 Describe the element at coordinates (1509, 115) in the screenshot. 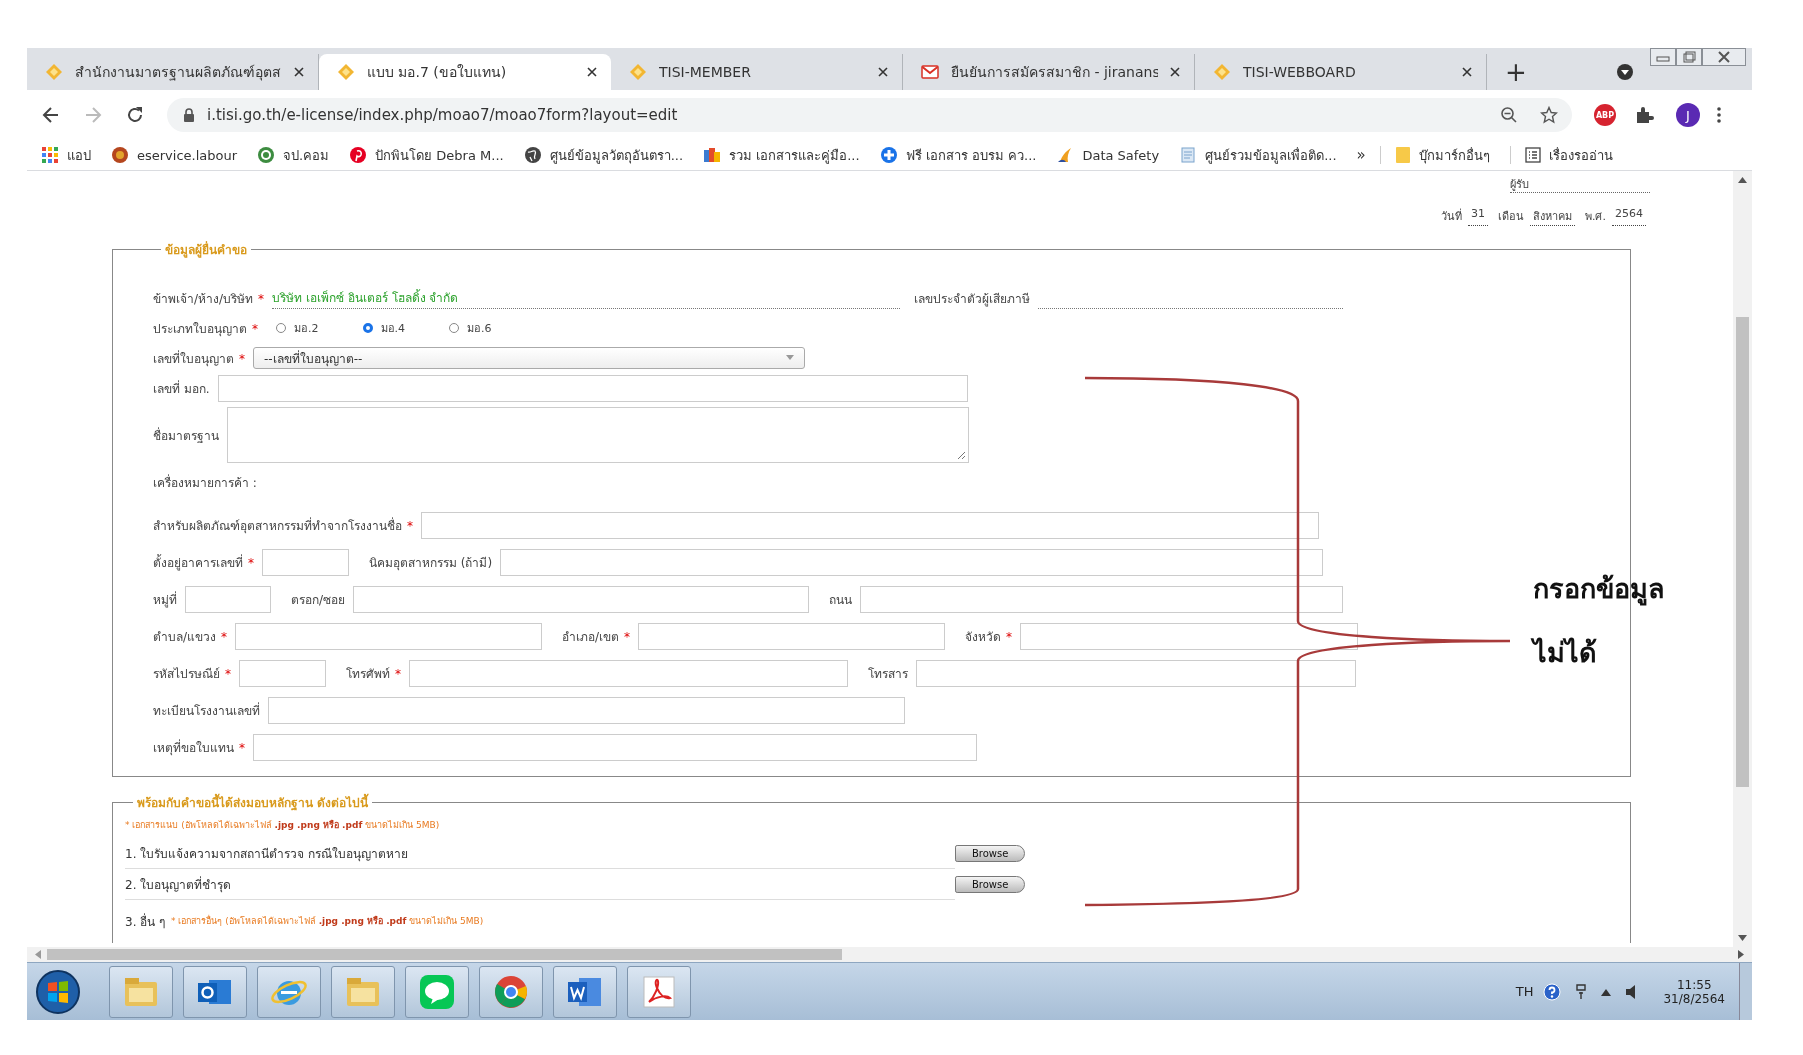

I see `zoom-out-icon` at that location.